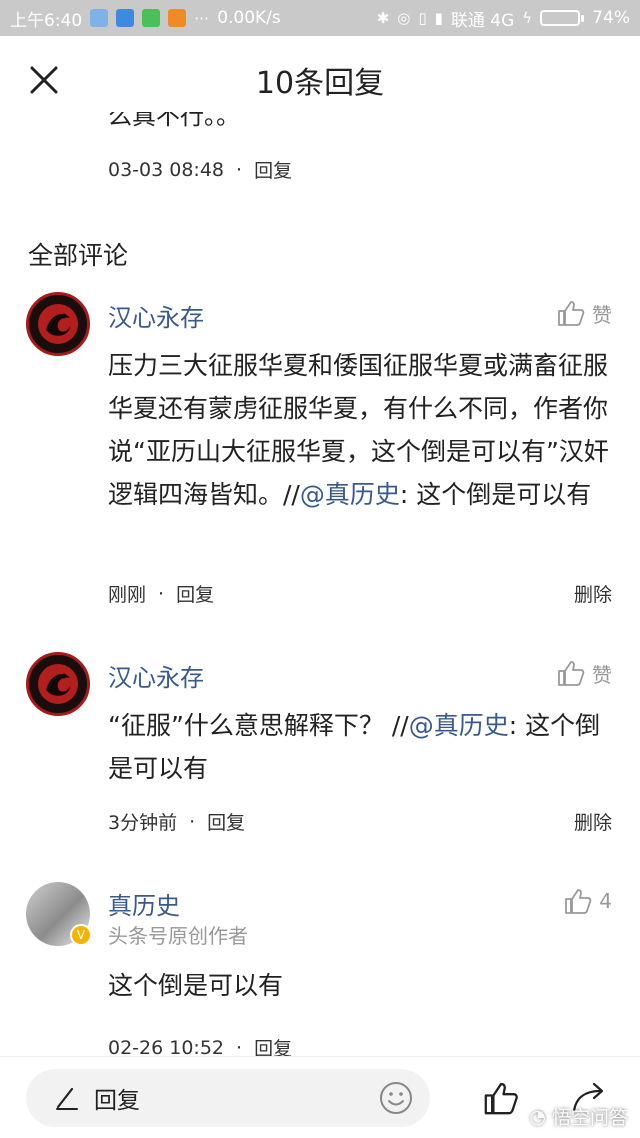 The width and height of the screenshot is (640, 1138). I want to click on status-bar-right: ✱ ◎ ▯ ▮ 联通 4G ϟ 74%, so click(503, 18).